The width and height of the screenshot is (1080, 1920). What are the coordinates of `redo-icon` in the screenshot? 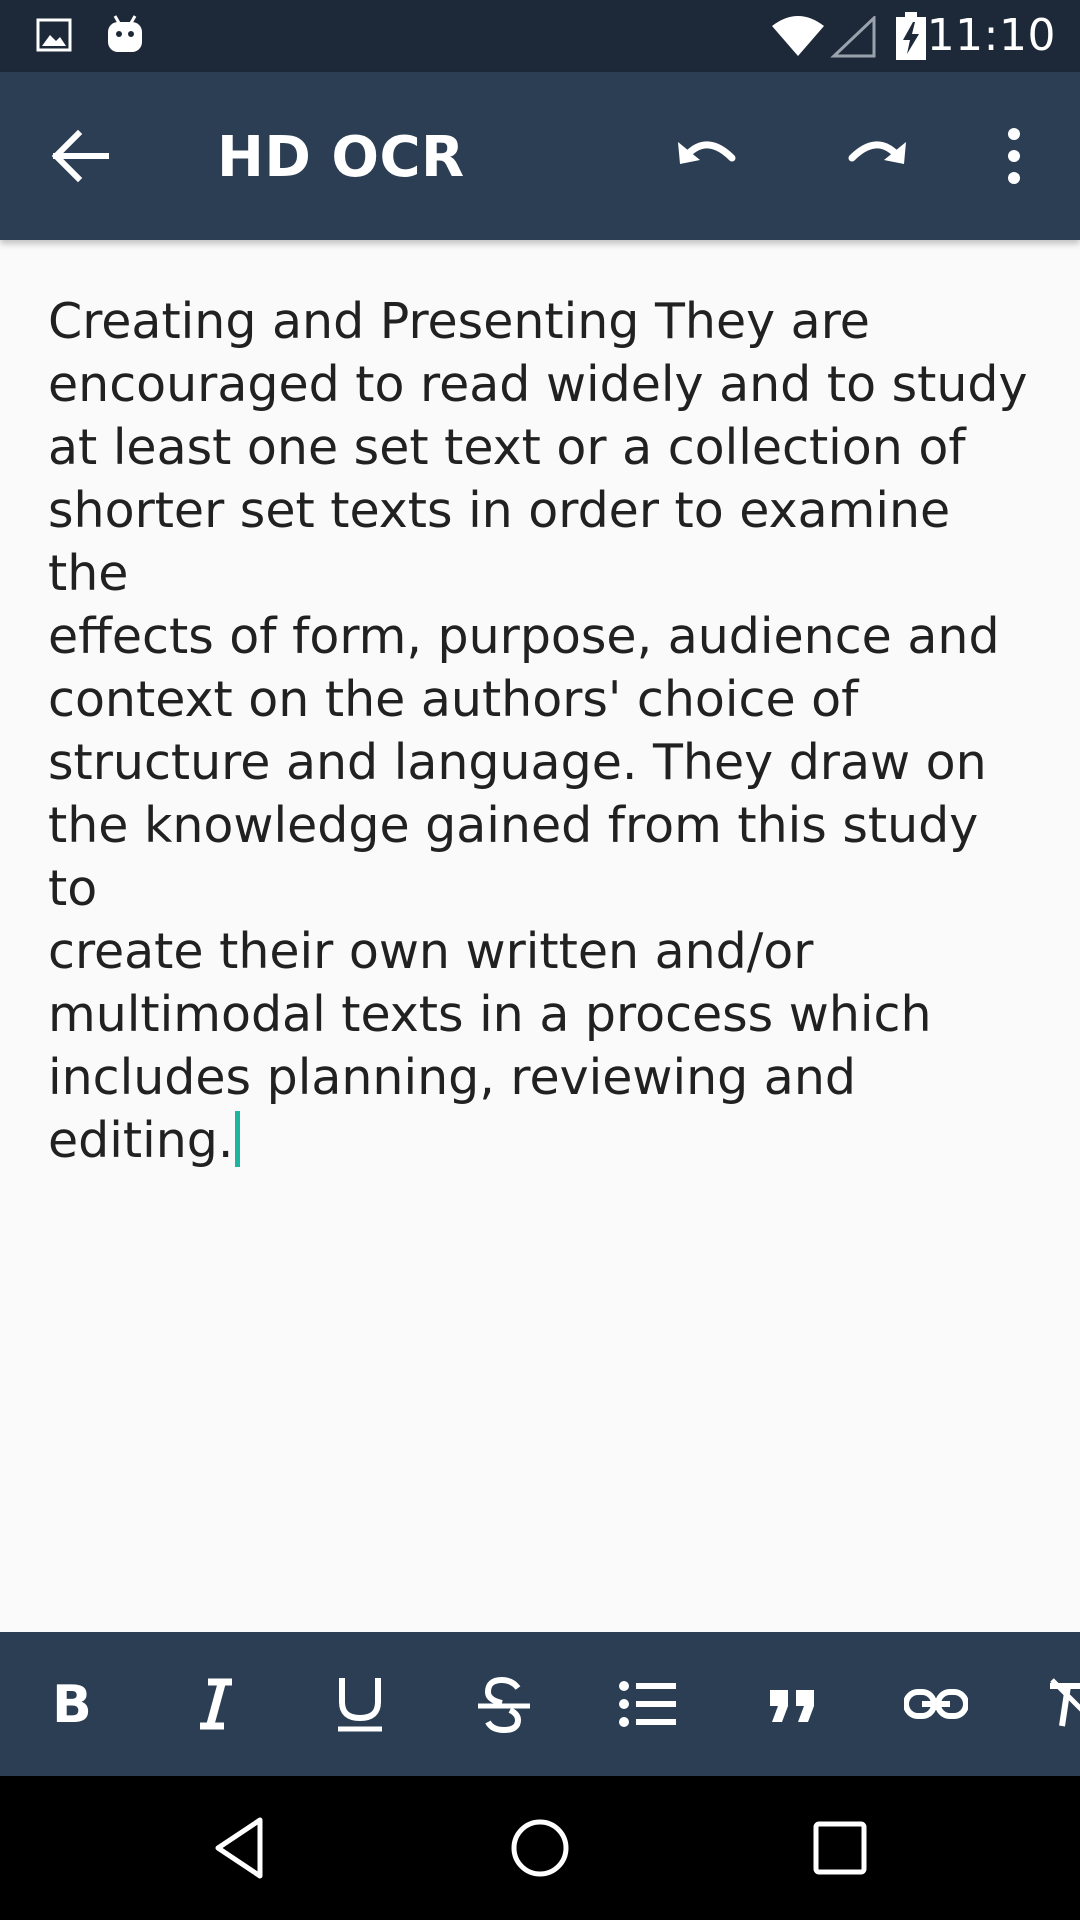 It's located at (876, 156).